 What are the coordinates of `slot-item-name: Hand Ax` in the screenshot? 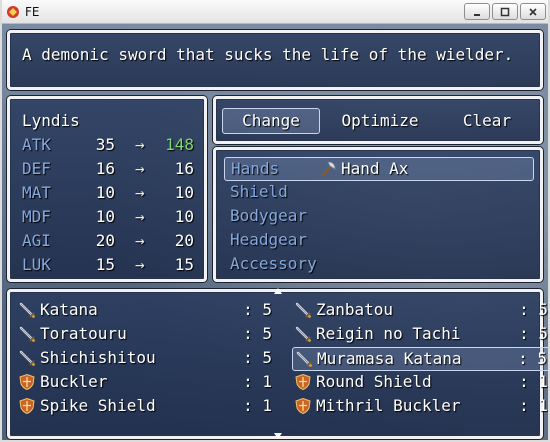 It's located at (375, 168).